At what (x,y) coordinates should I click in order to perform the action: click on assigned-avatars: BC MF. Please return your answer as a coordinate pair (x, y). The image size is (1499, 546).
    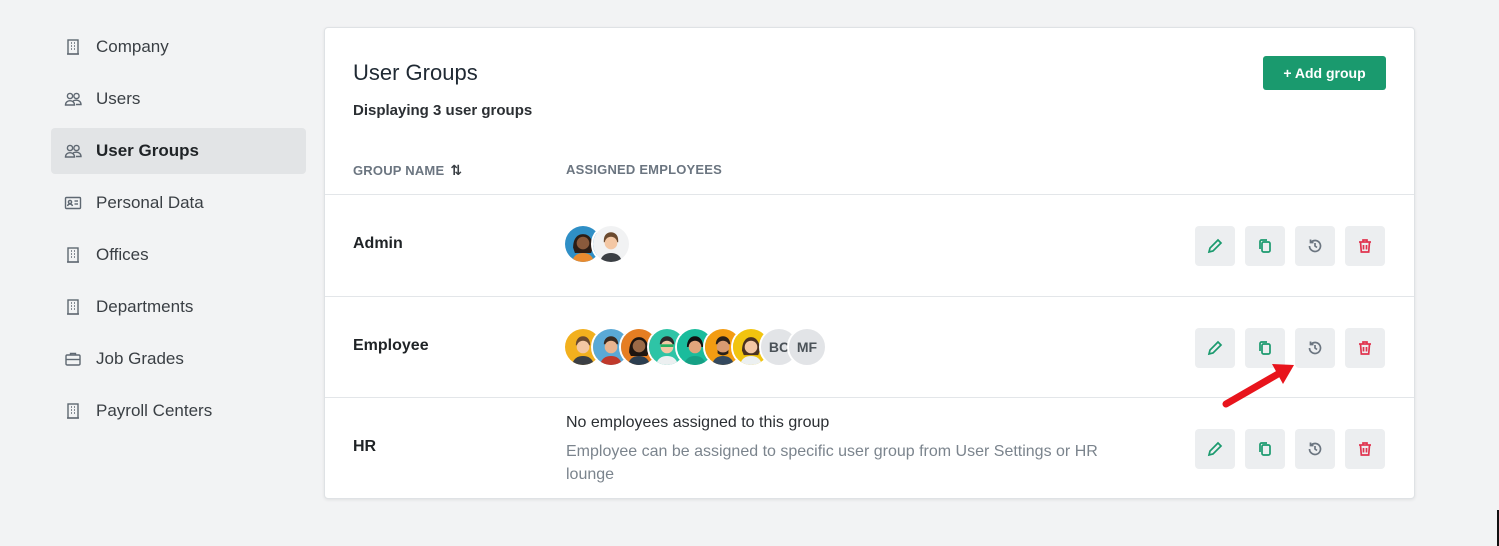
    Looking at the image, I should click on (695, 347).